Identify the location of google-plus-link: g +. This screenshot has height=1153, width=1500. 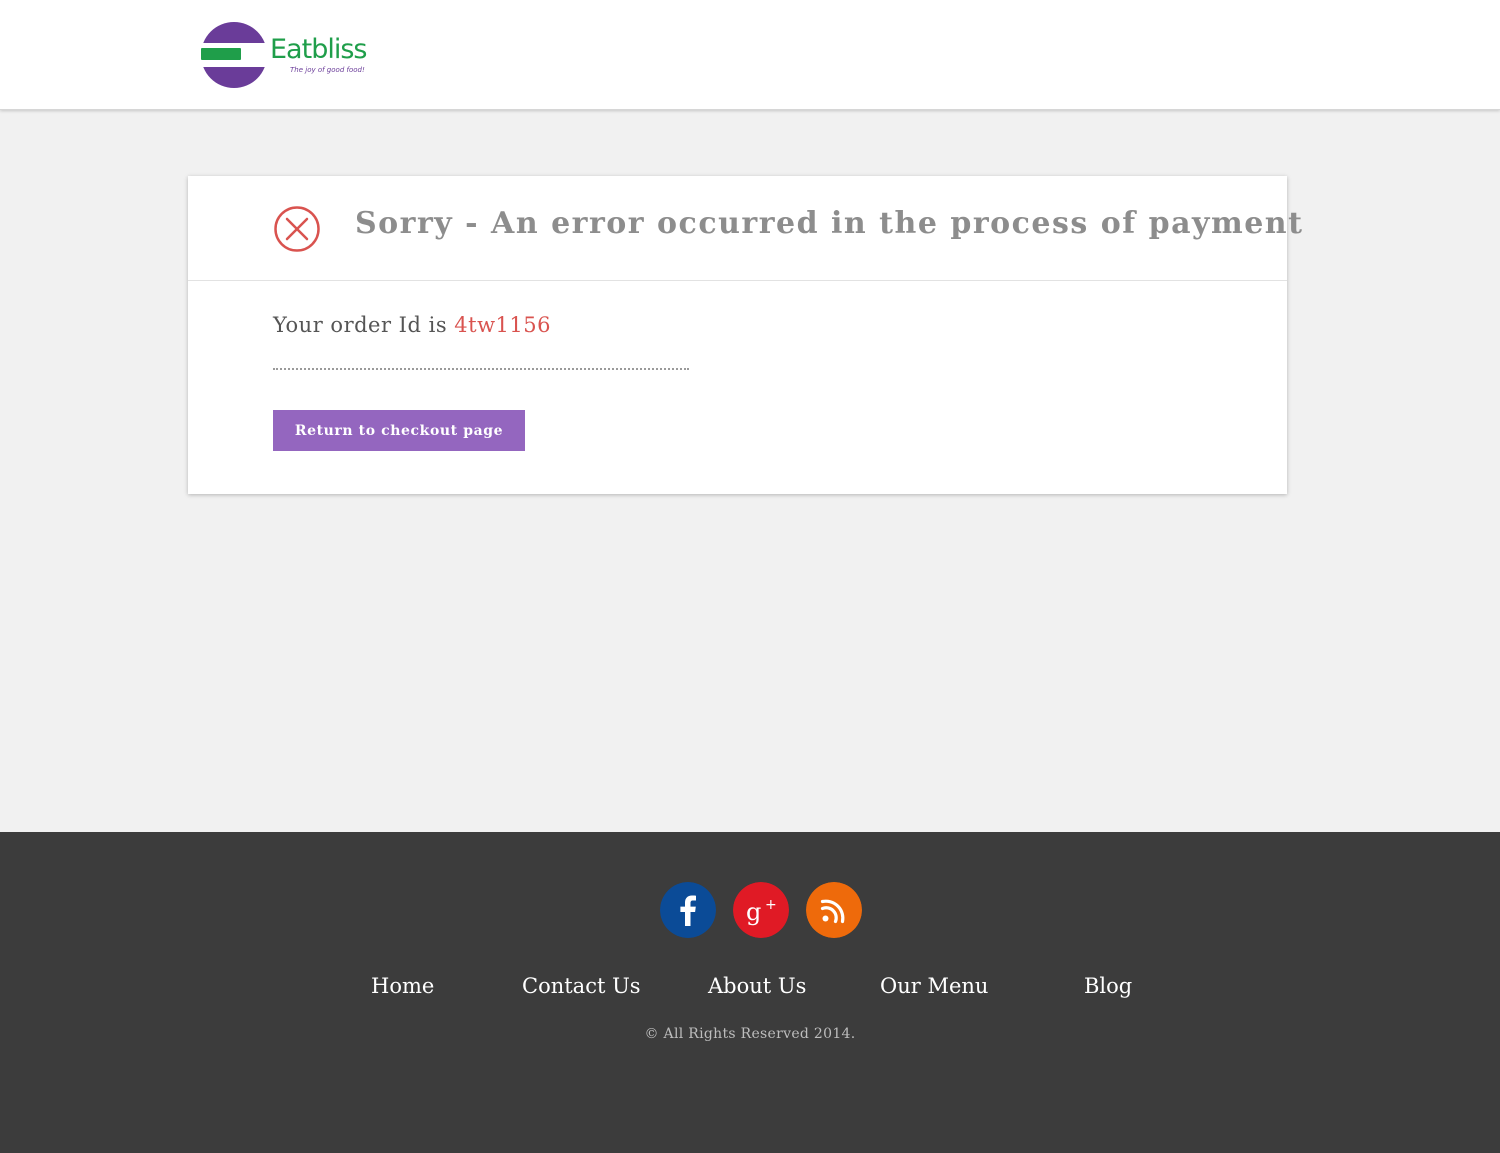
(761, 910).